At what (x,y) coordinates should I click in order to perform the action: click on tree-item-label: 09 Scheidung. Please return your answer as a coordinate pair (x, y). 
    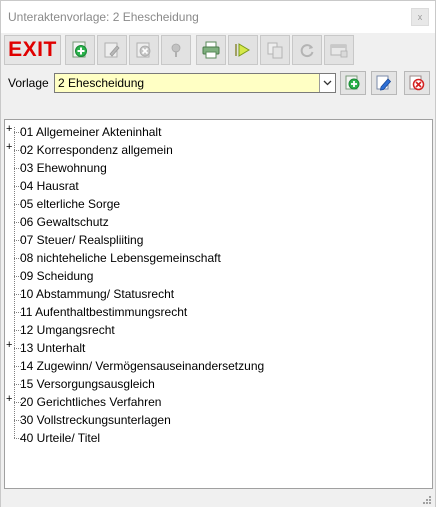
    Looking at the image, I should click on (57, 276).